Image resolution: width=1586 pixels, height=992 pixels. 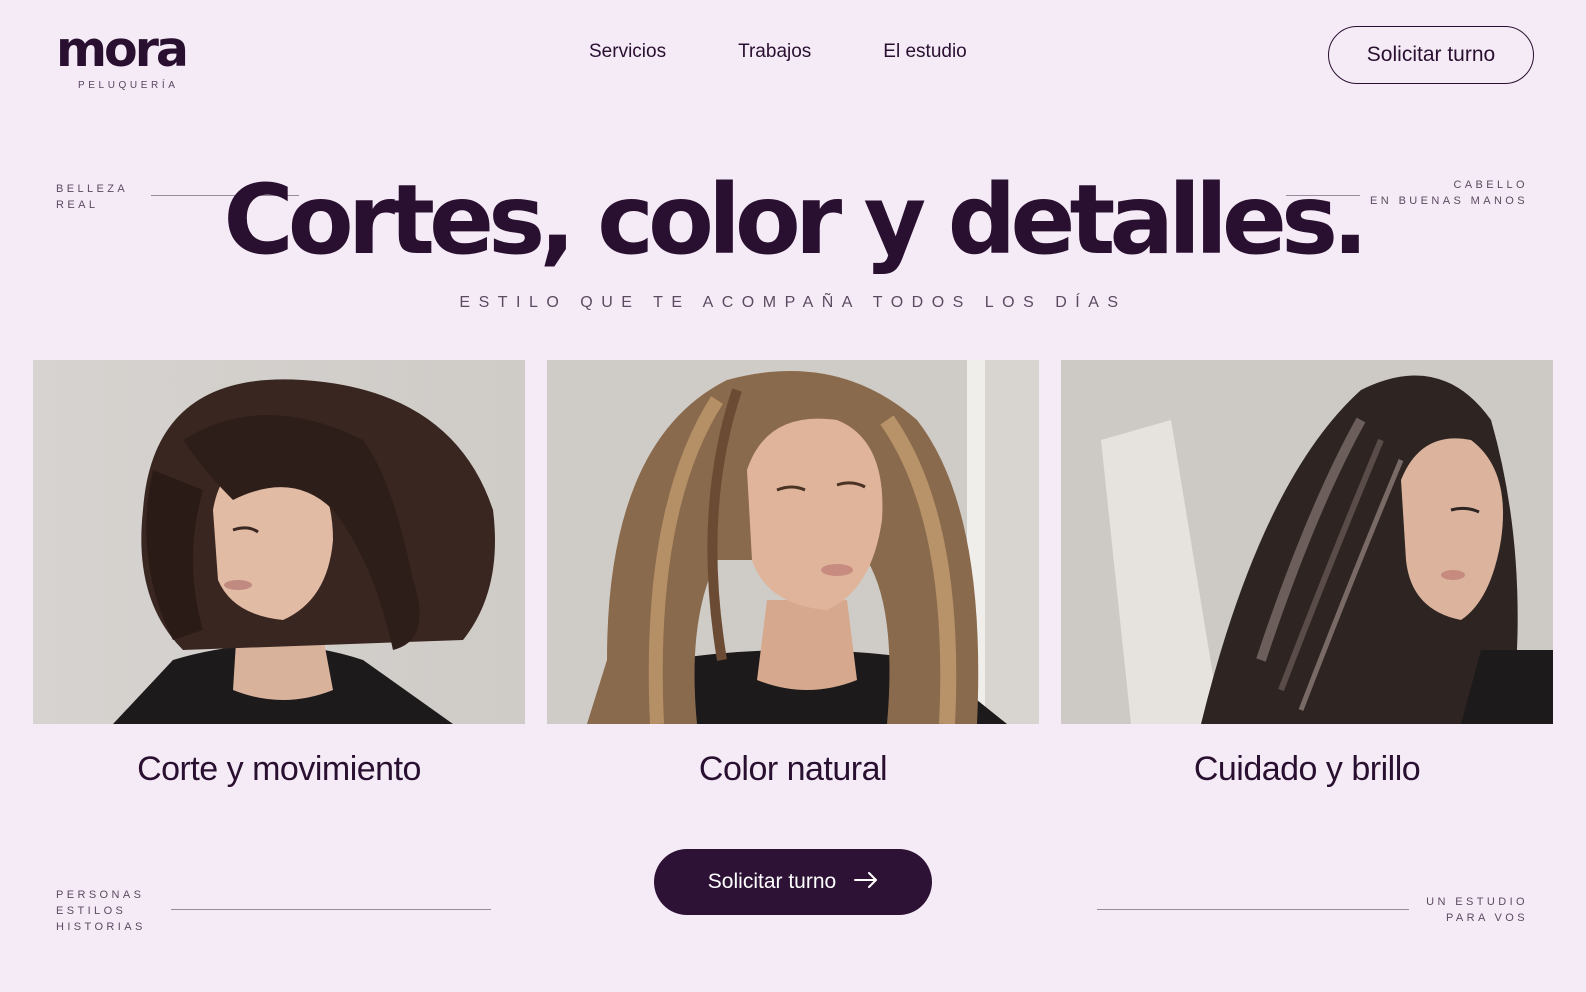 I want to click on card-caption: Corte y movimiento, so click(x=279, y=769).